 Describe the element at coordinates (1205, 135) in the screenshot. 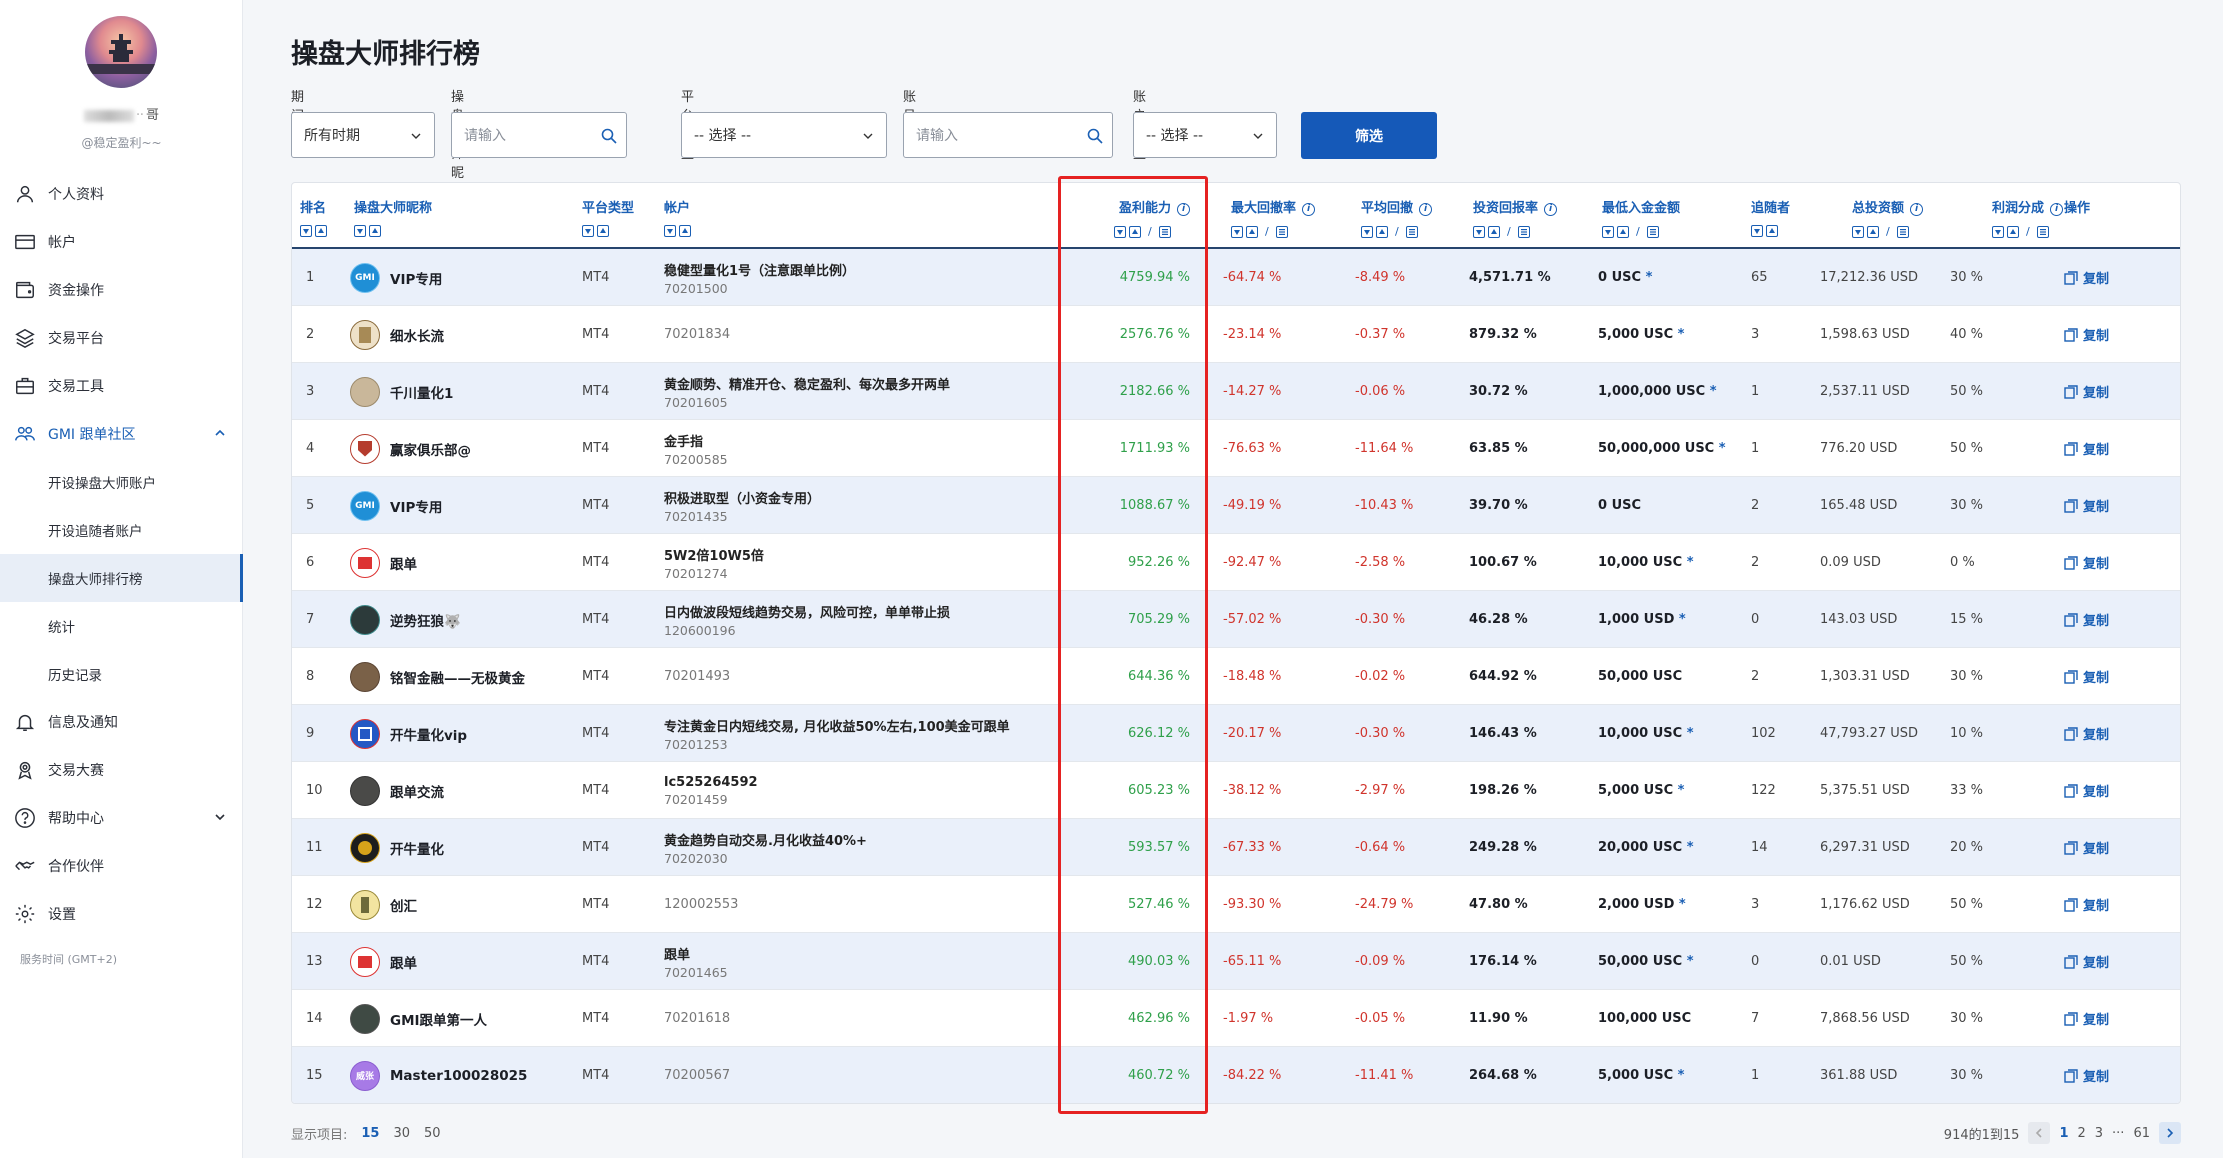

I see `acct-type-select: -- 选择 --` at that location.